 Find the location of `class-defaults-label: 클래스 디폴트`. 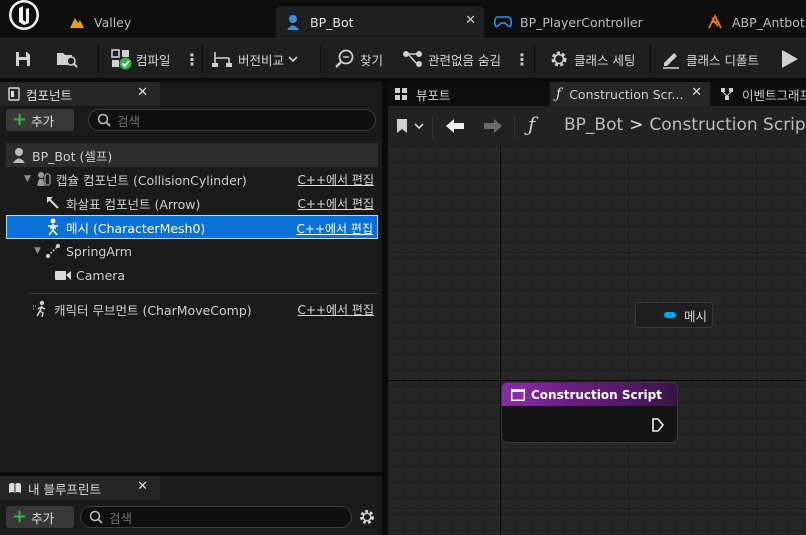

class-defaults-label: 클래스 디폴트 is located at coordinates (722, 60).